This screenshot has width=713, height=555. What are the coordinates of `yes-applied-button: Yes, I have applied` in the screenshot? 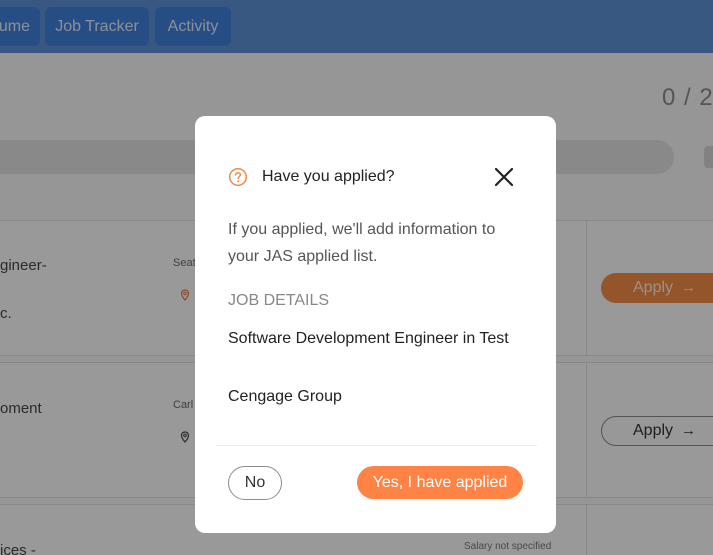 It's located at (440, 482).